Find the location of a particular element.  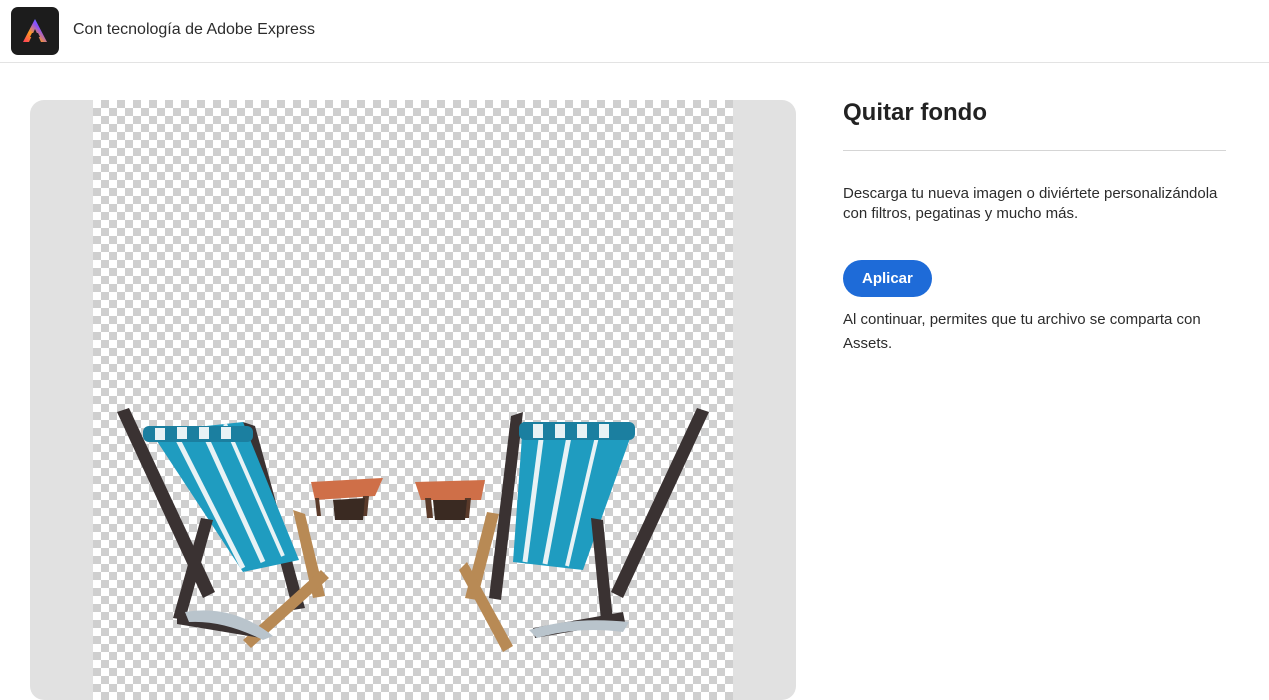

panel-title: Quitar fondo is located at coordinates (915, 112).